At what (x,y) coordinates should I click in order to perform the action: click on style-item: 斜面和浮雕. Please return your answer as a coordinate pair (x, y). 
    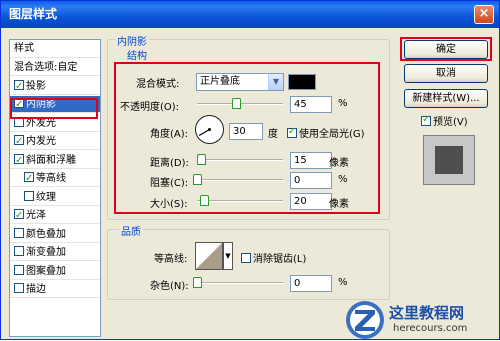
    Looking at the image, I should click on (55, 160).